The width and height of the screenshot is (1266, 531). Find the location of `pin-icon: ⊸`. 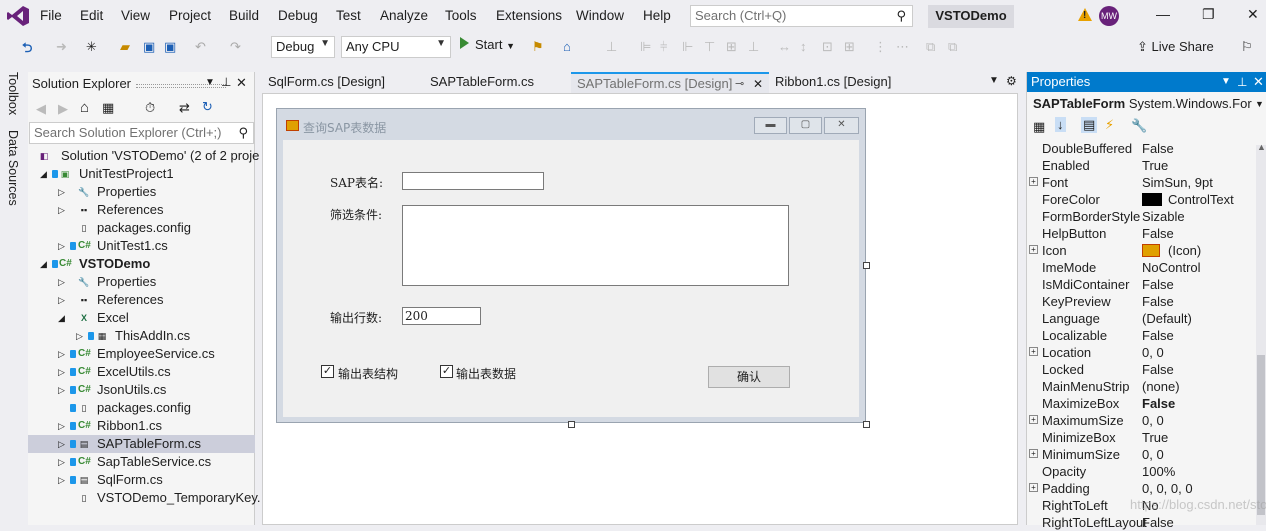

pin-icon: ⊸ is located at coordinates (739, 84).